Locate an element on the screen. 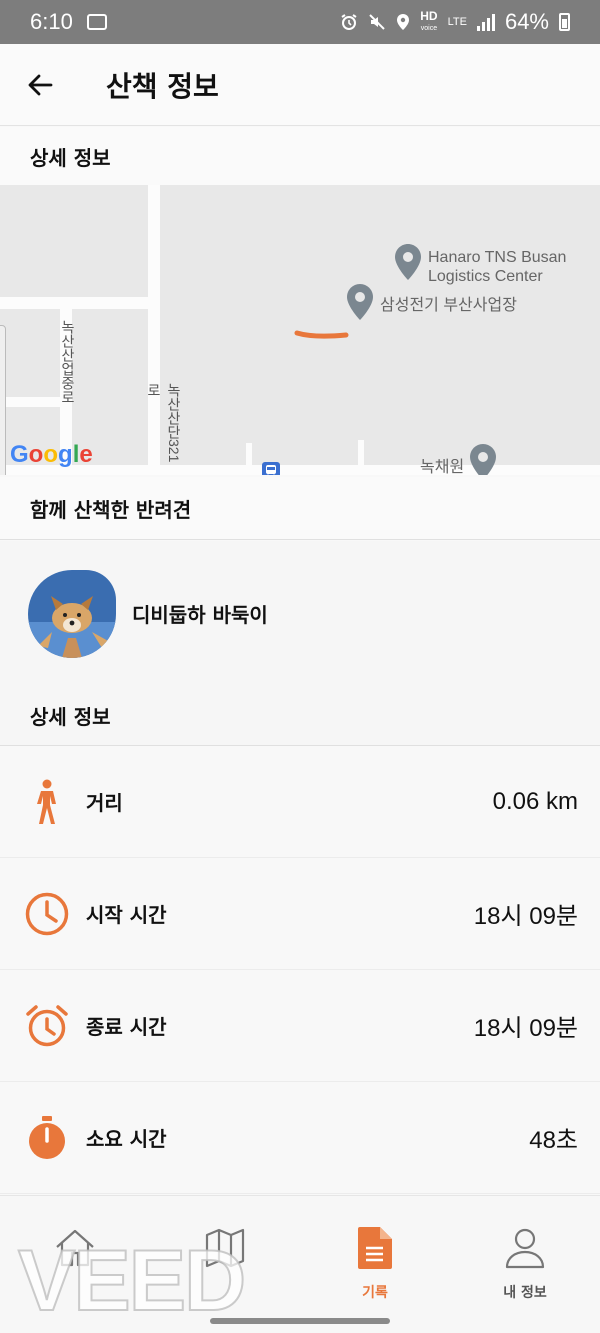 Image resolution: width=600 pixels, height=1333 pixels. walk-route-line is located at coordinates (321, 334).